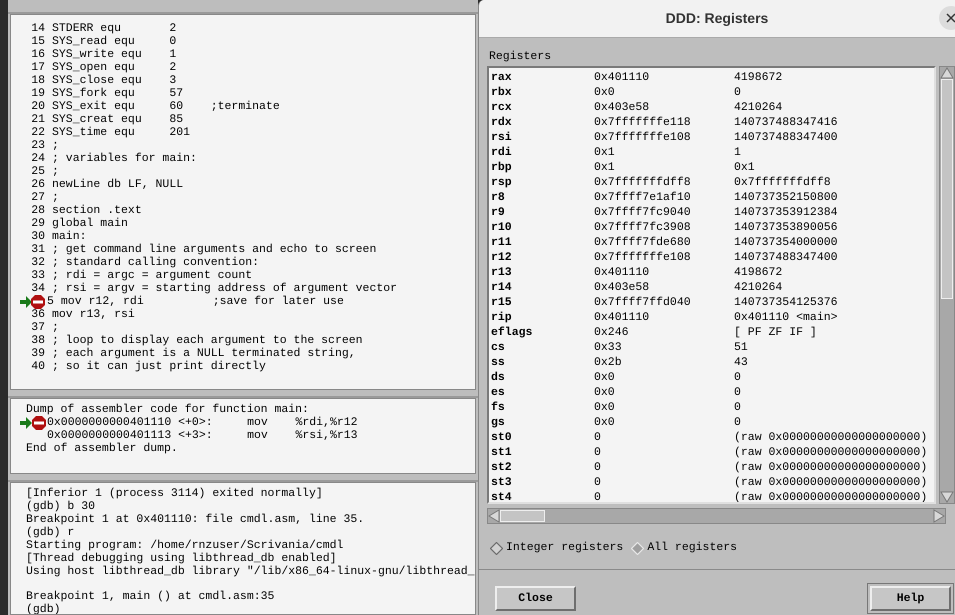 The image size is (955, 615). What do you see at coordinates (38, 158) in the screenshot?
I see `line-number: 24` at bounding box center [38, 158].